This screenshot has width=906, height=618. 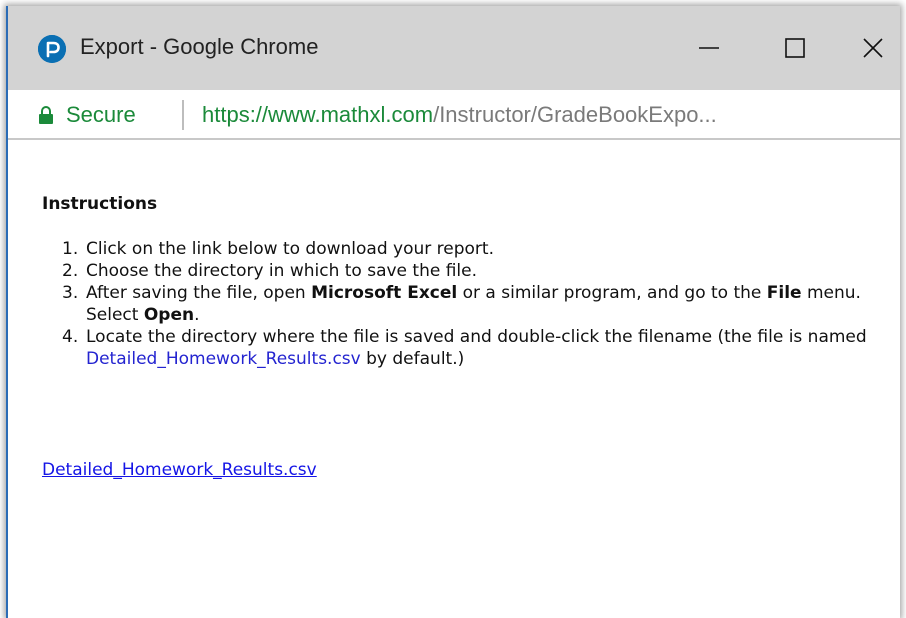 What do you see at coordinates (179, 470) in the screenshot?
I see `download-file-link: Detailed_Homework_Results.csv` at bounding box center [179, 470].